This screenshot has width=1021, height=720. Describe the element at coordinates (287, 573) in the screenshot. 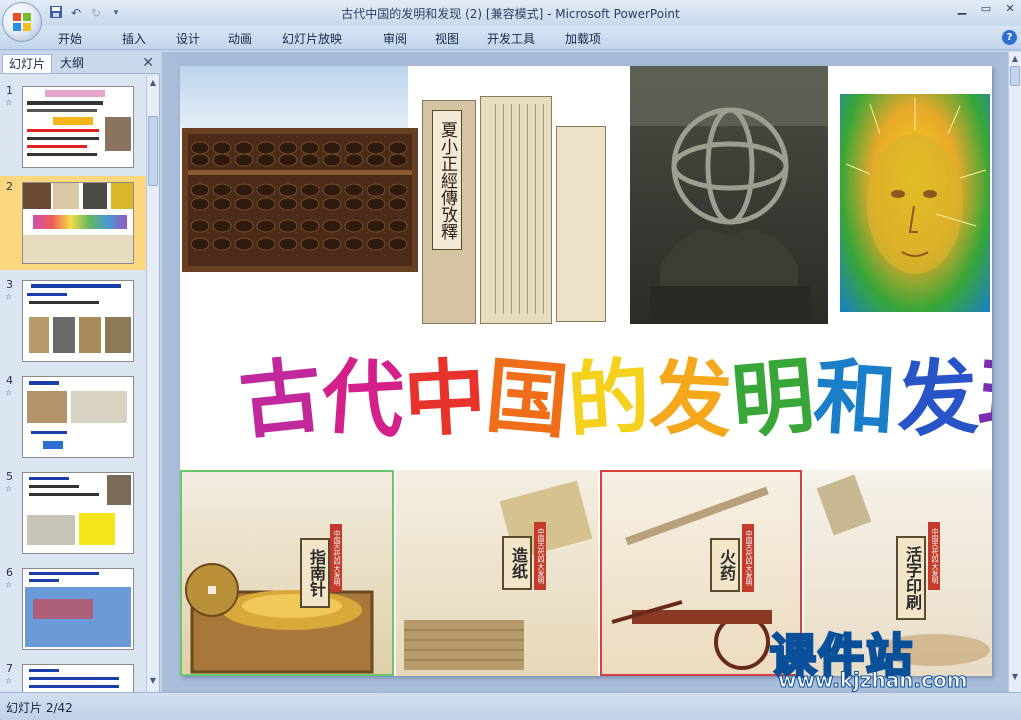

I see `invention-compass: 指南针 中国古代四大发明` at that location.